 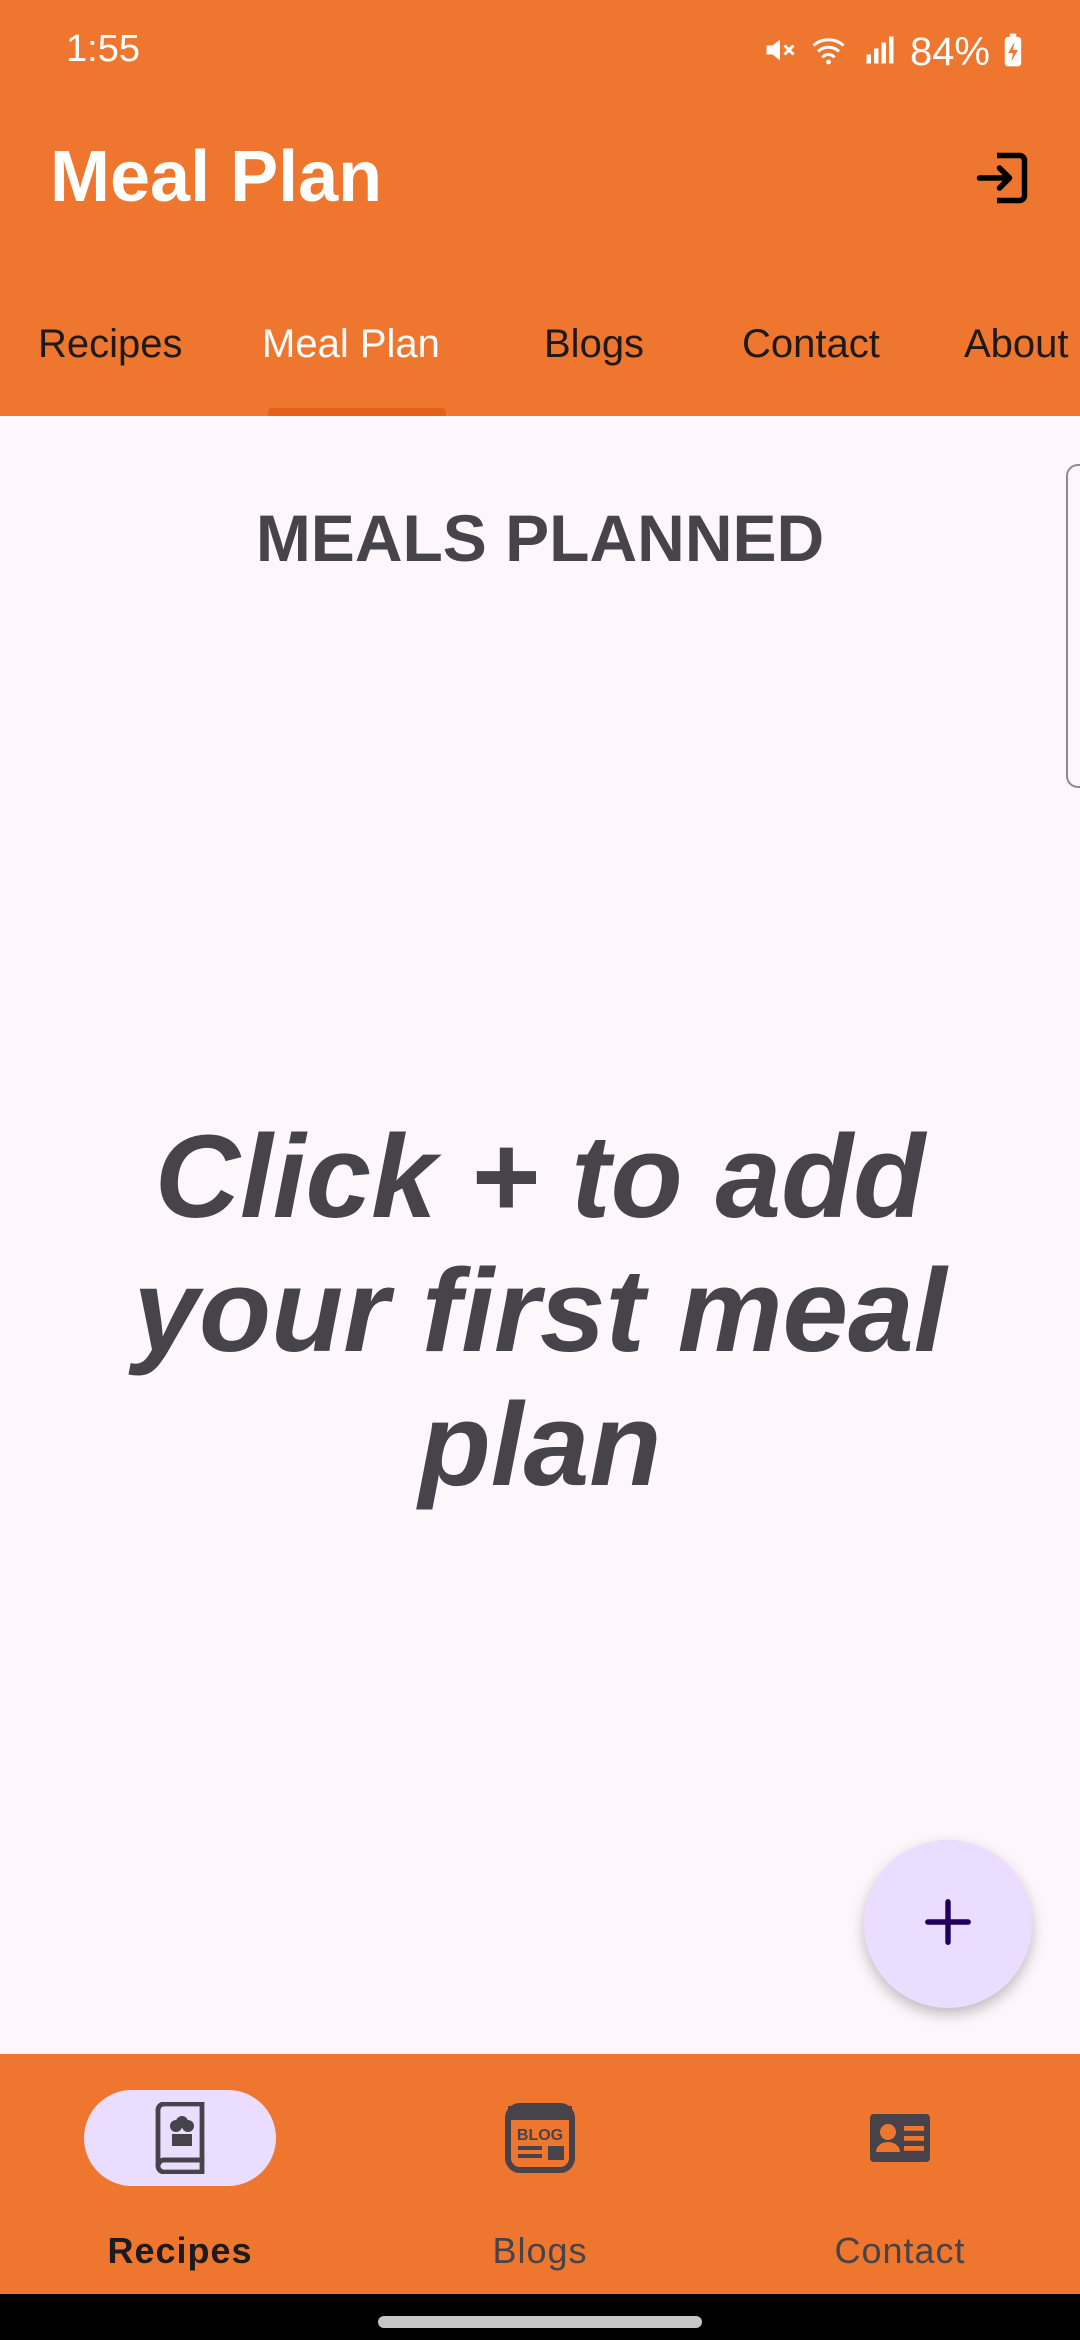 I want to click on nav-item-blogs: BLOG Blogs, so click(x=540, y=2174).